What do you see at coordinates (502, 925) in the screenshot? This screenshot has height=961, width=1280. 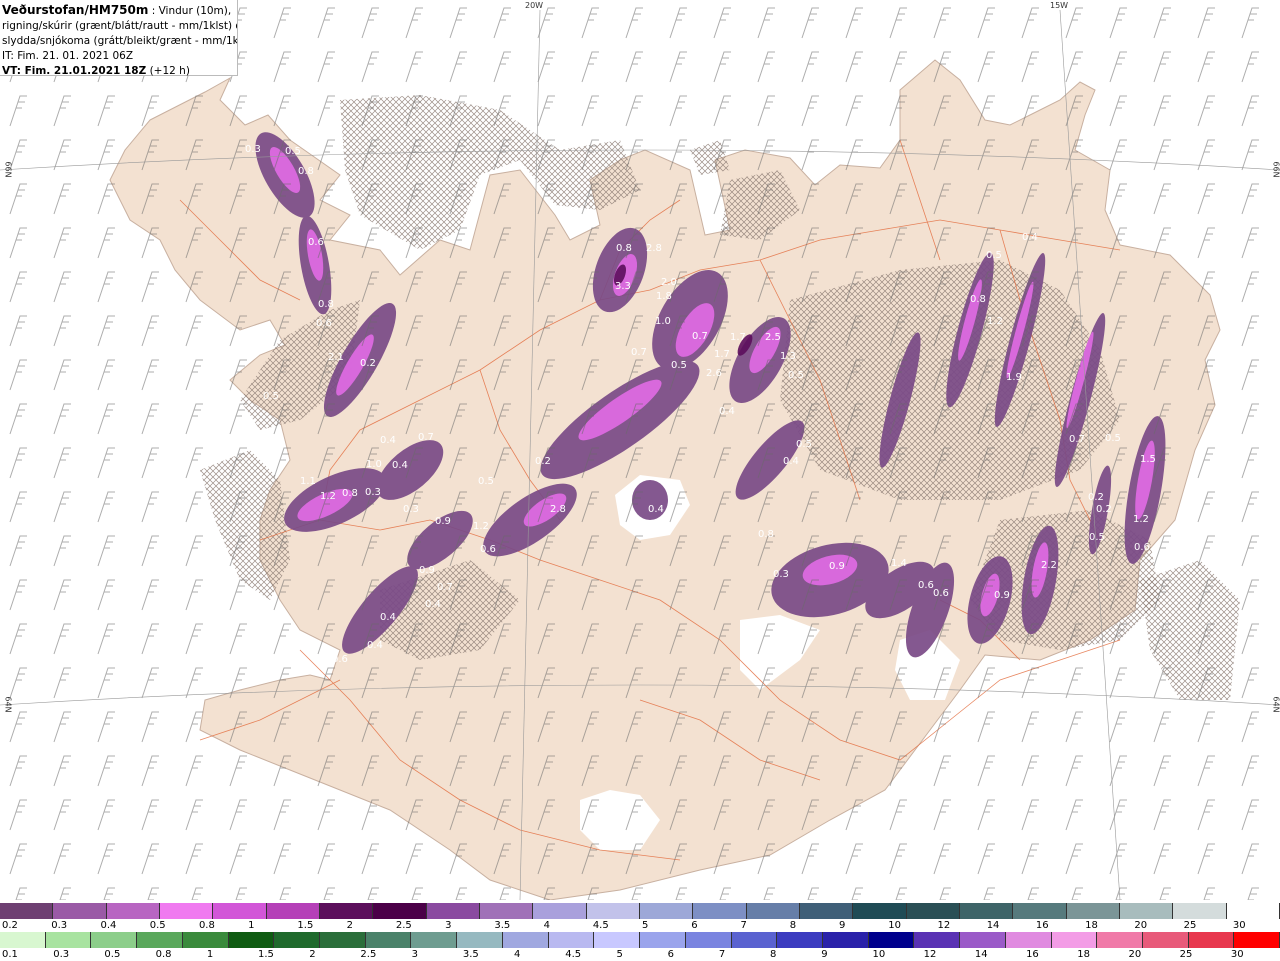 I see `snow-legend-label: 3.5` at bounding box center [502, 925].